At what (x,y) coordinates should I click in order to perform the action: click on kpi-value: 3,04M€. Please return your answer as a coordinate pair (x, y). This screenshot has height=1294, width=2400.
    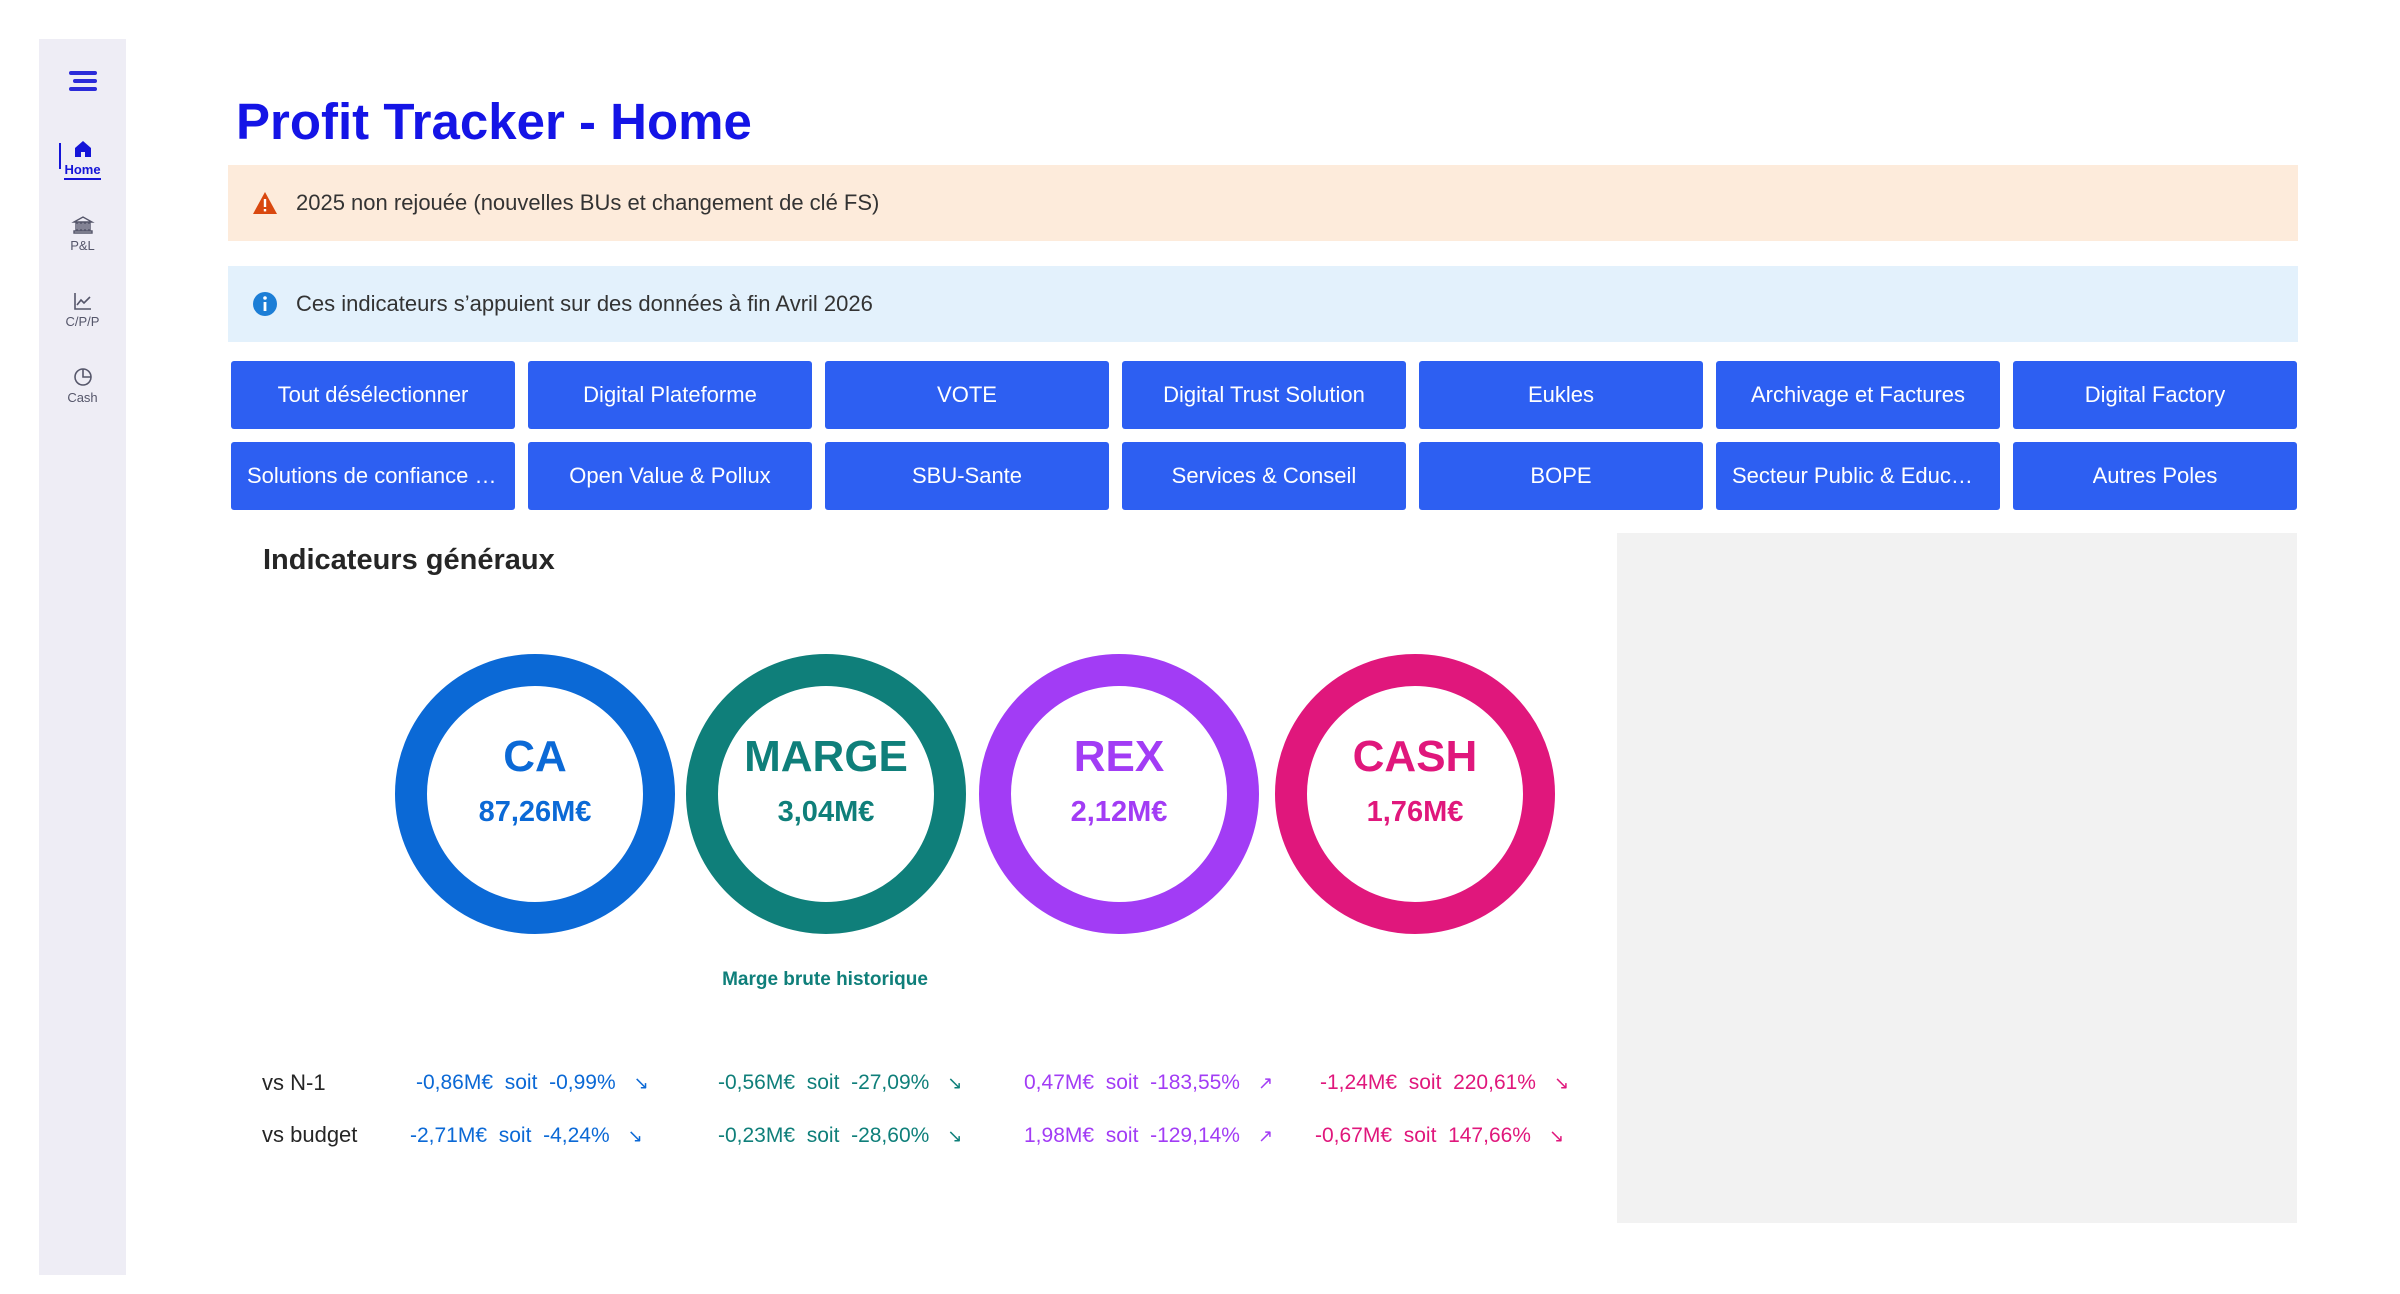
    Looking at the image, I should click on (826, 812).